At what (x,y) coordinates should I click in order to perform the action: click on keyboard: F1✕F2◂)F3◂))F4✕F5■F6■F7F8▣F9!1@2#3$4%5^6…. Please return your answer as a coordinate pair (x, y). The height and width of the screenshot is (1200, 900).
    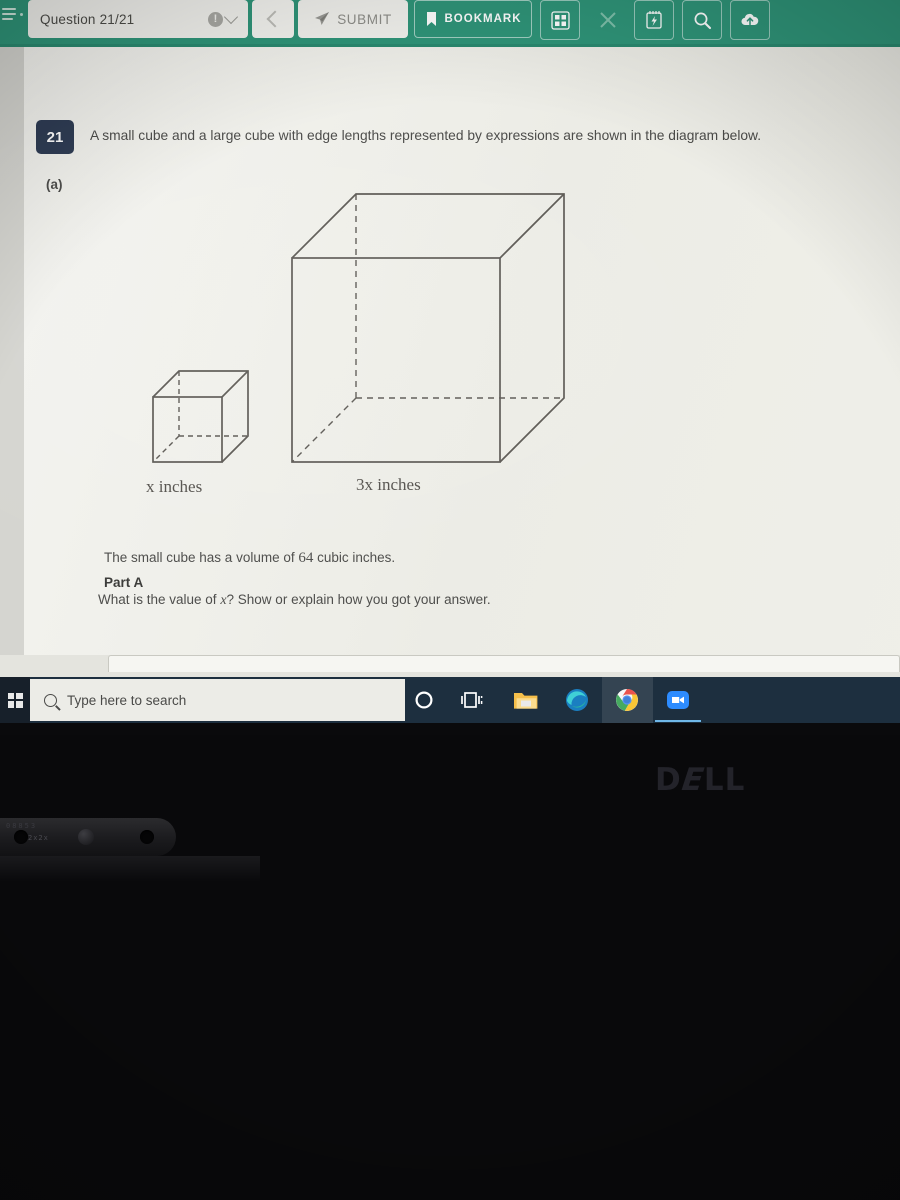
    Looking at the image, I should click on (450, 1125).